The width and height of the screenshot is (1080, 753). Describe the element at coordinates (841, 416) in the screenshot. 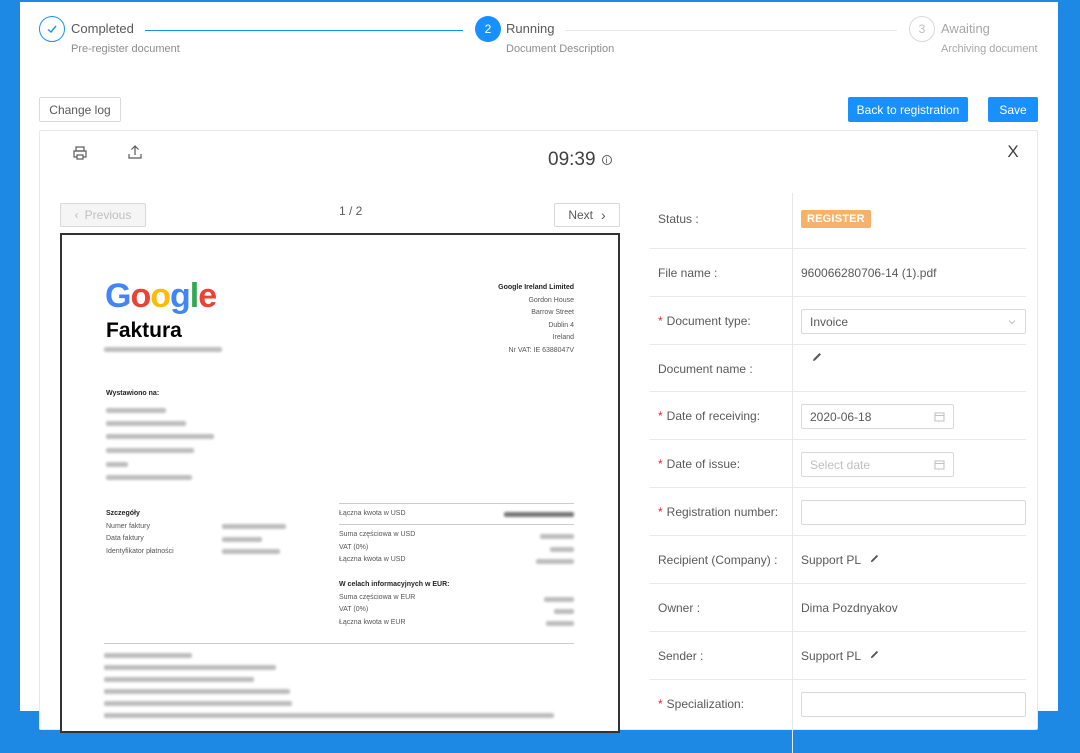

I see `date-receiving-value: 2020-06-18` at that location.